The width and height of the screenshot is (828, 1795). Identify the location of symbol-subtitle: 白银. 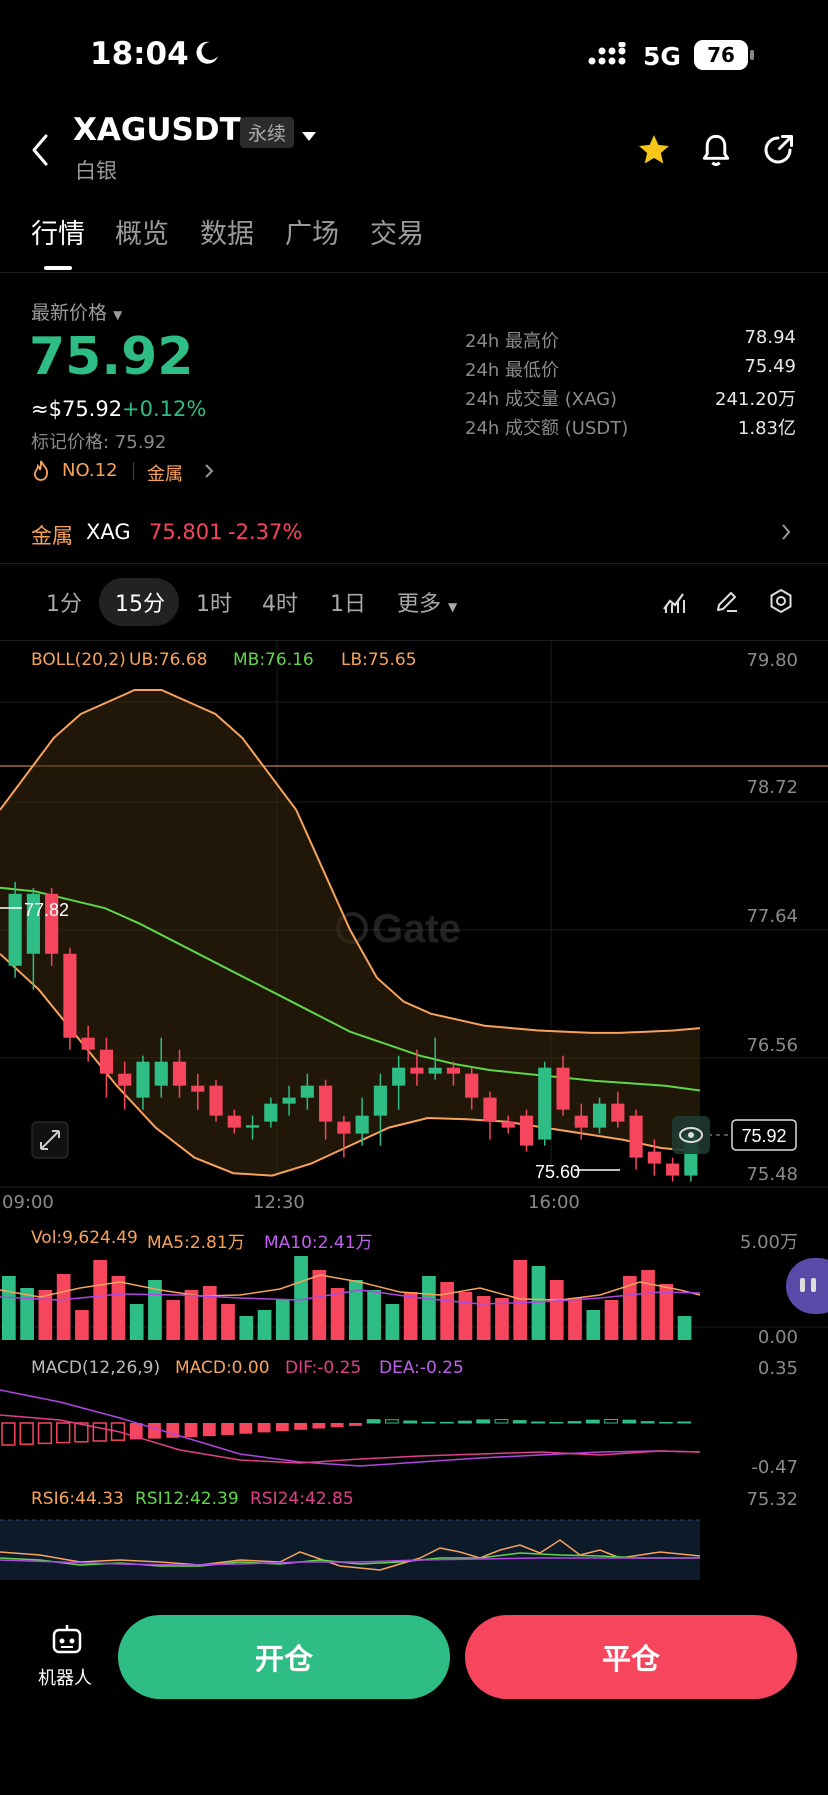
(96, 171).